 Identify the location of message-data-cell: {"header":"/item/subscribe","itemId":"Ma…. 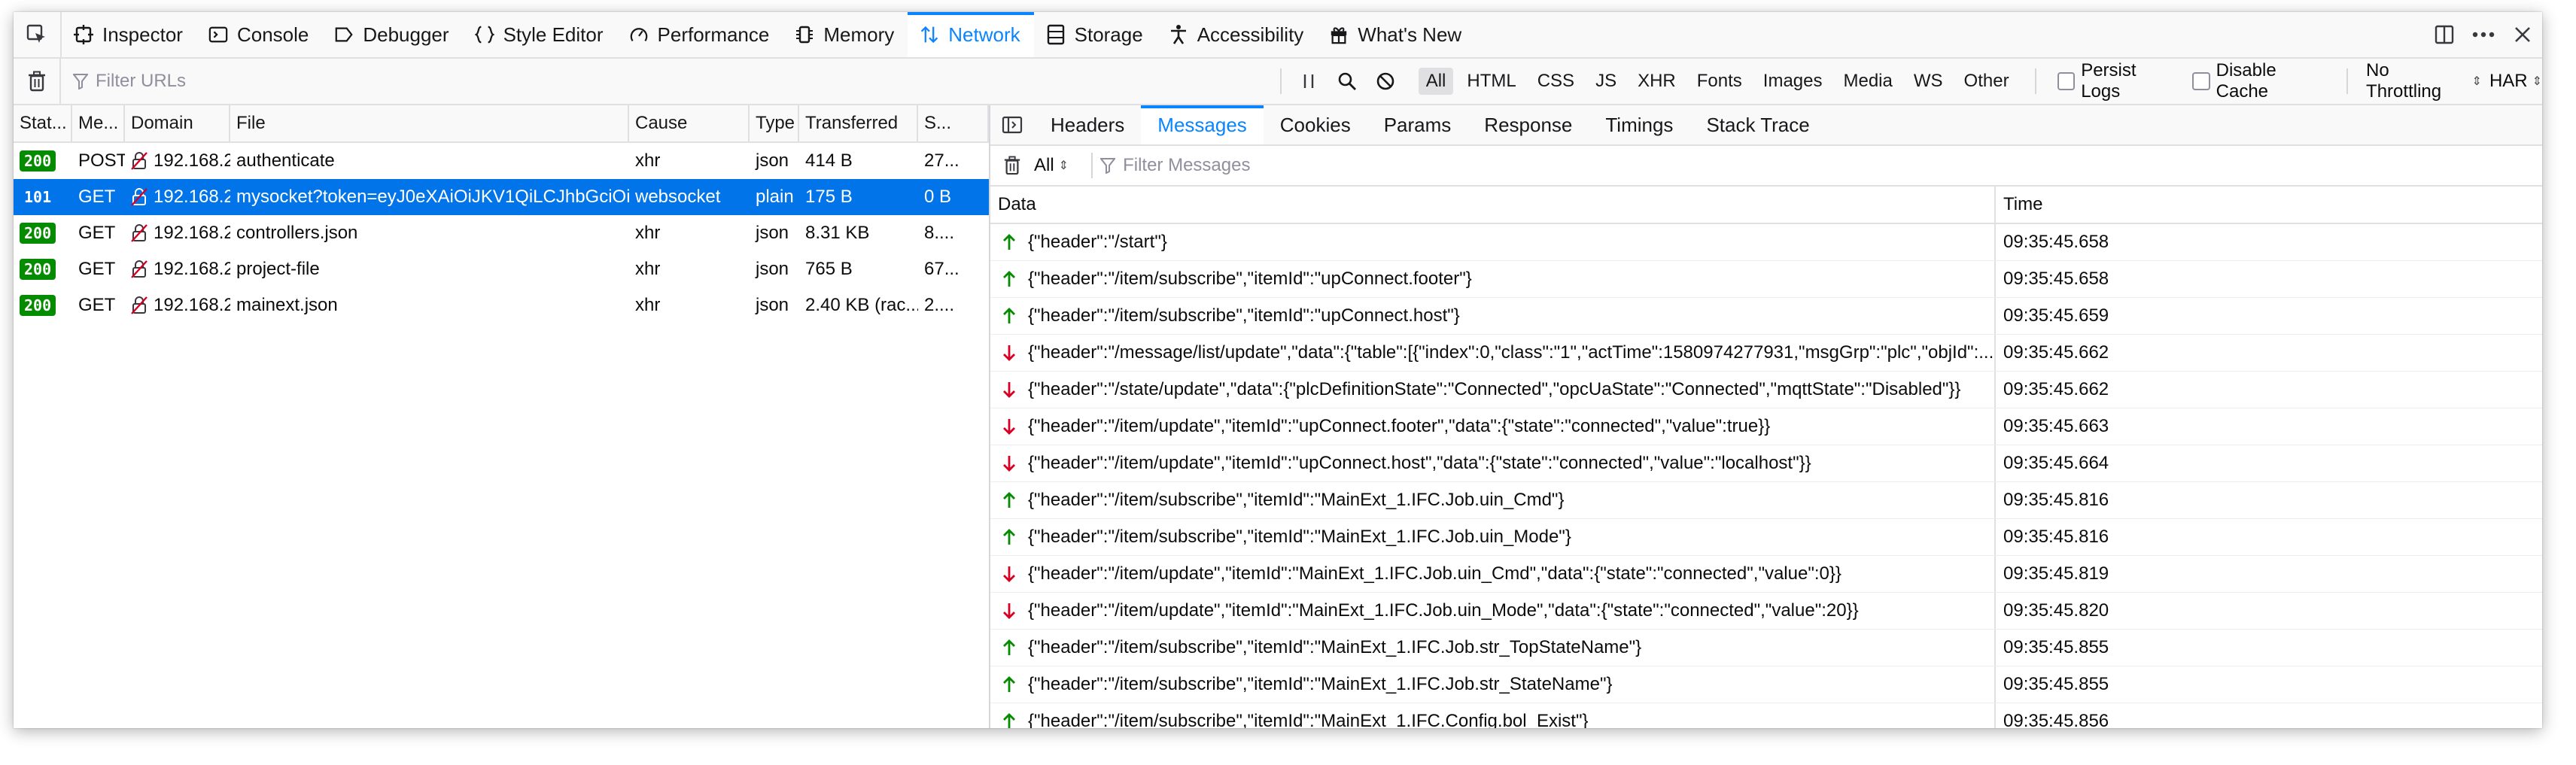
(1493, 648).